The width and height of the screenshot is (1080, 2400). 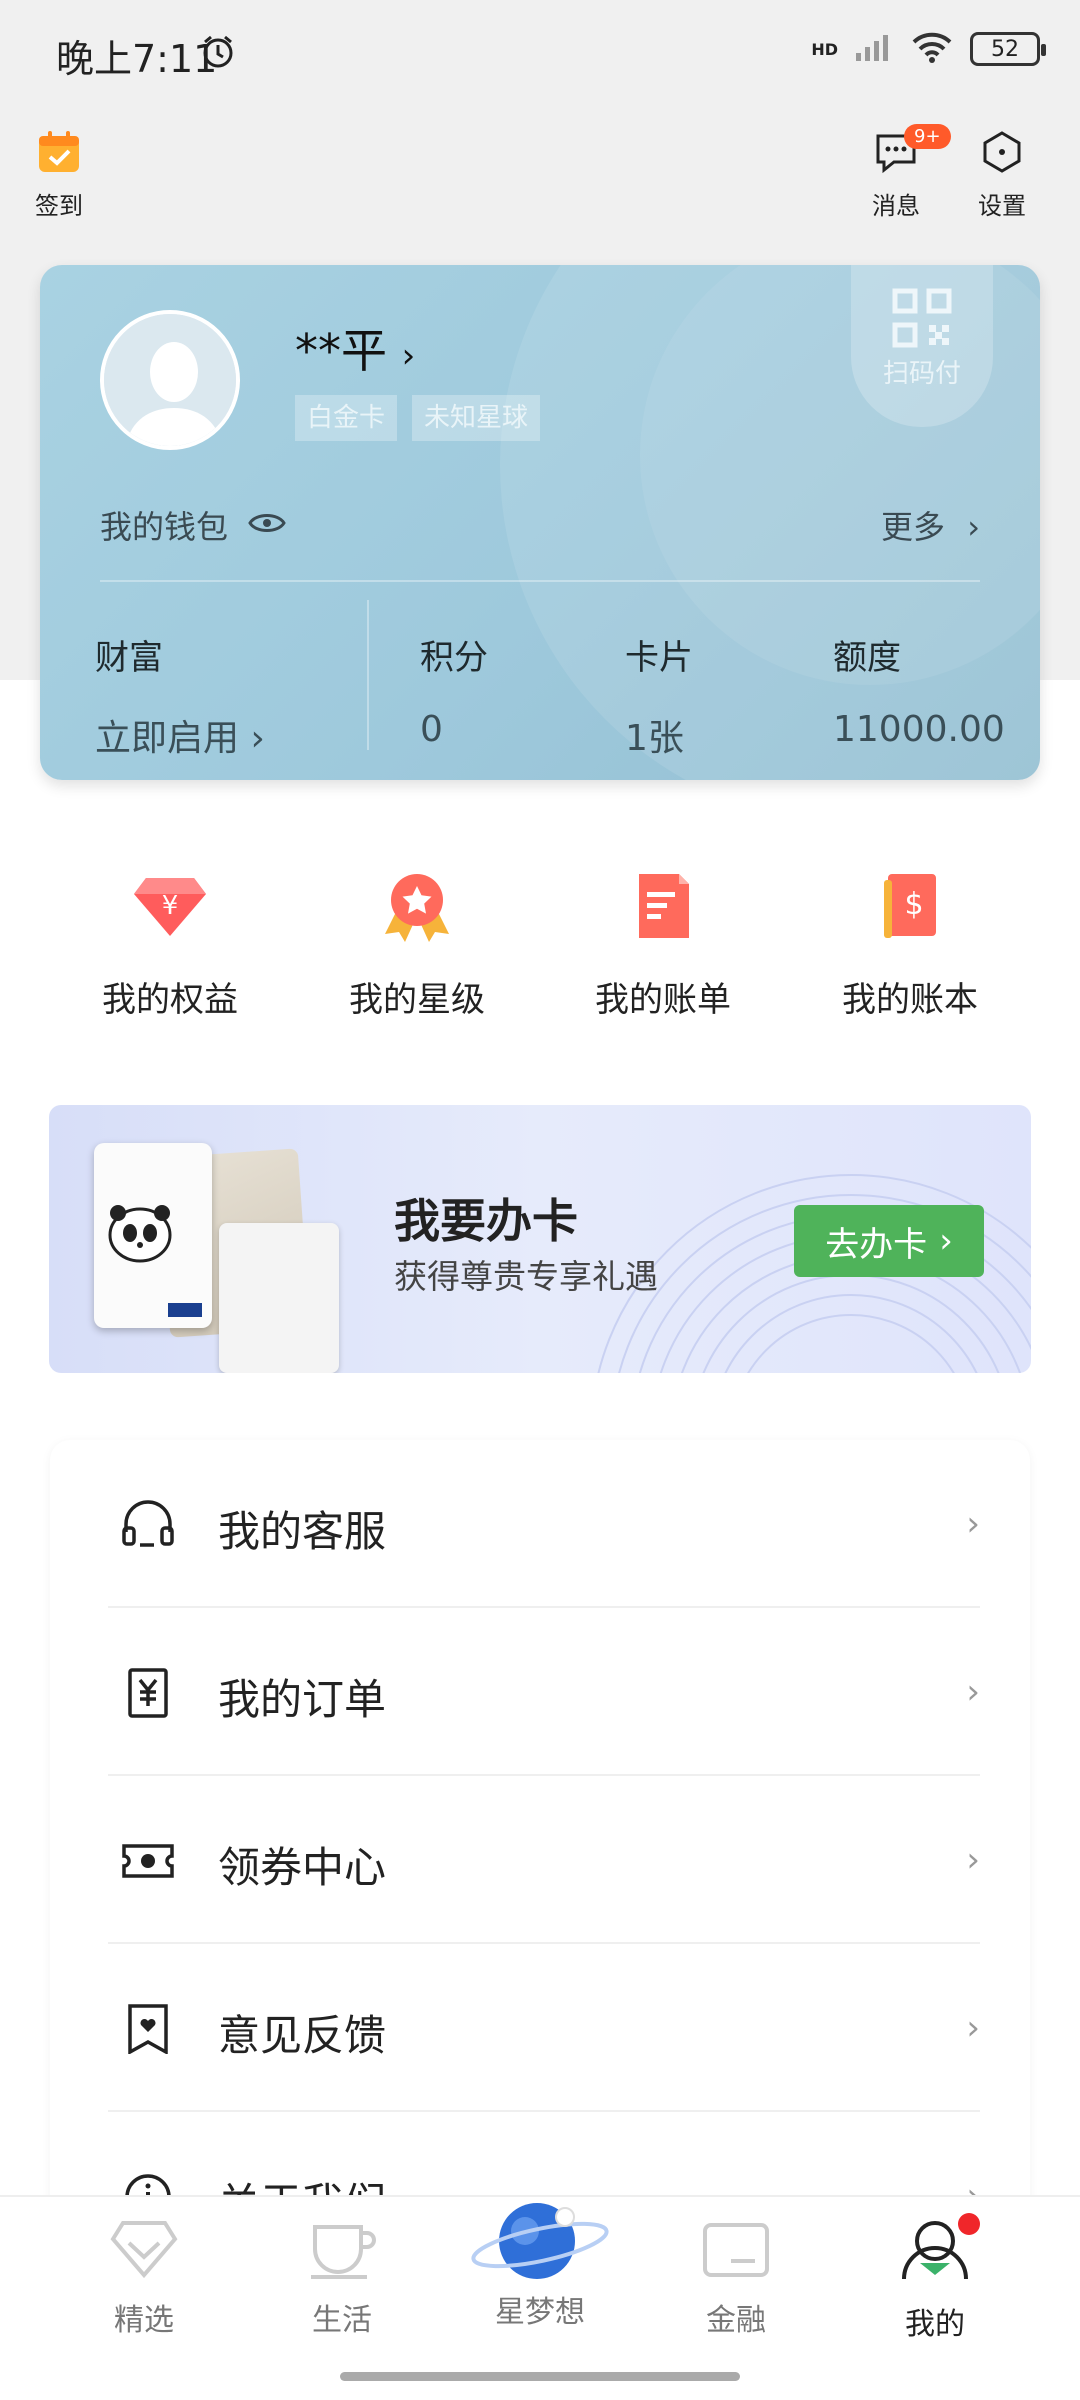 What do you see at coordinates (59, 206) in the screenshot?
I see `checkin-label: 签到` at bounding box center [59, 206].